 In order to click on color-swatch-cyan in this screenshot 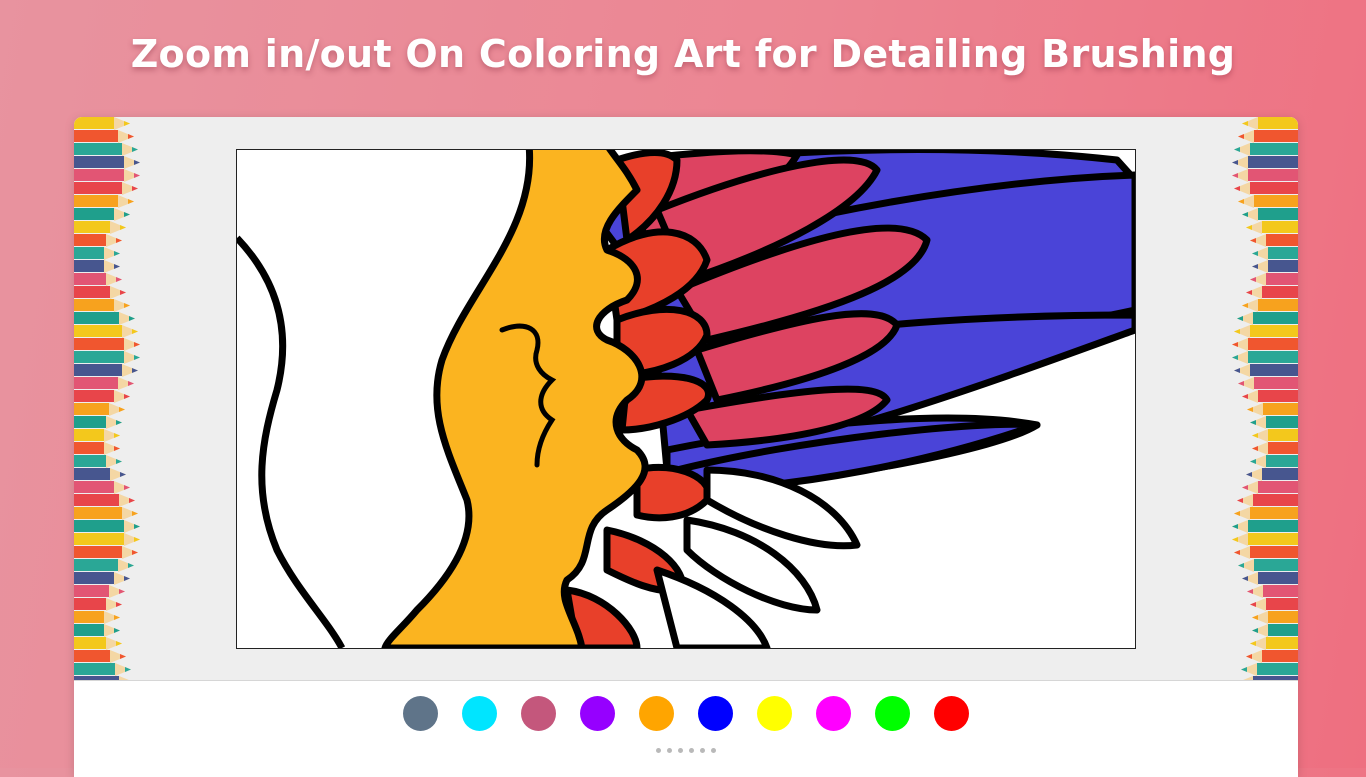, I will do `click(479, 713)`.